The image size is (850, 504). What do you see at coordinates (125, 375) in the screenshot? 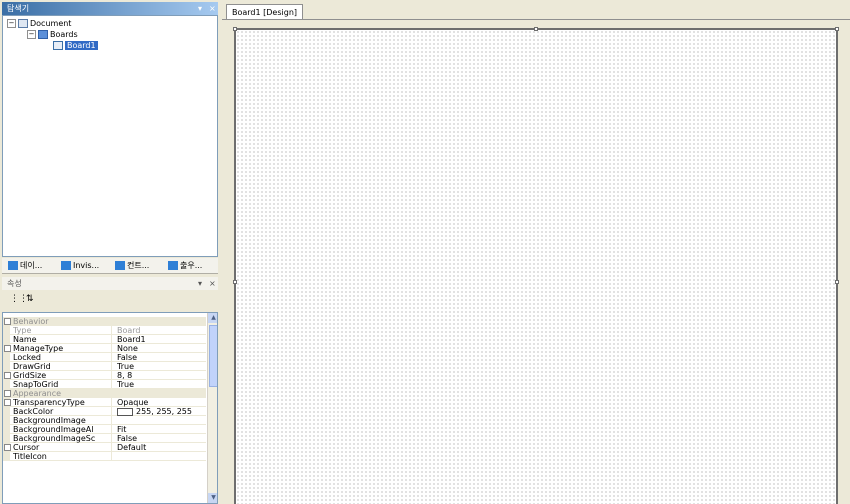
I see `property-value-text: 8, 8` at bounding box center [125, 375].